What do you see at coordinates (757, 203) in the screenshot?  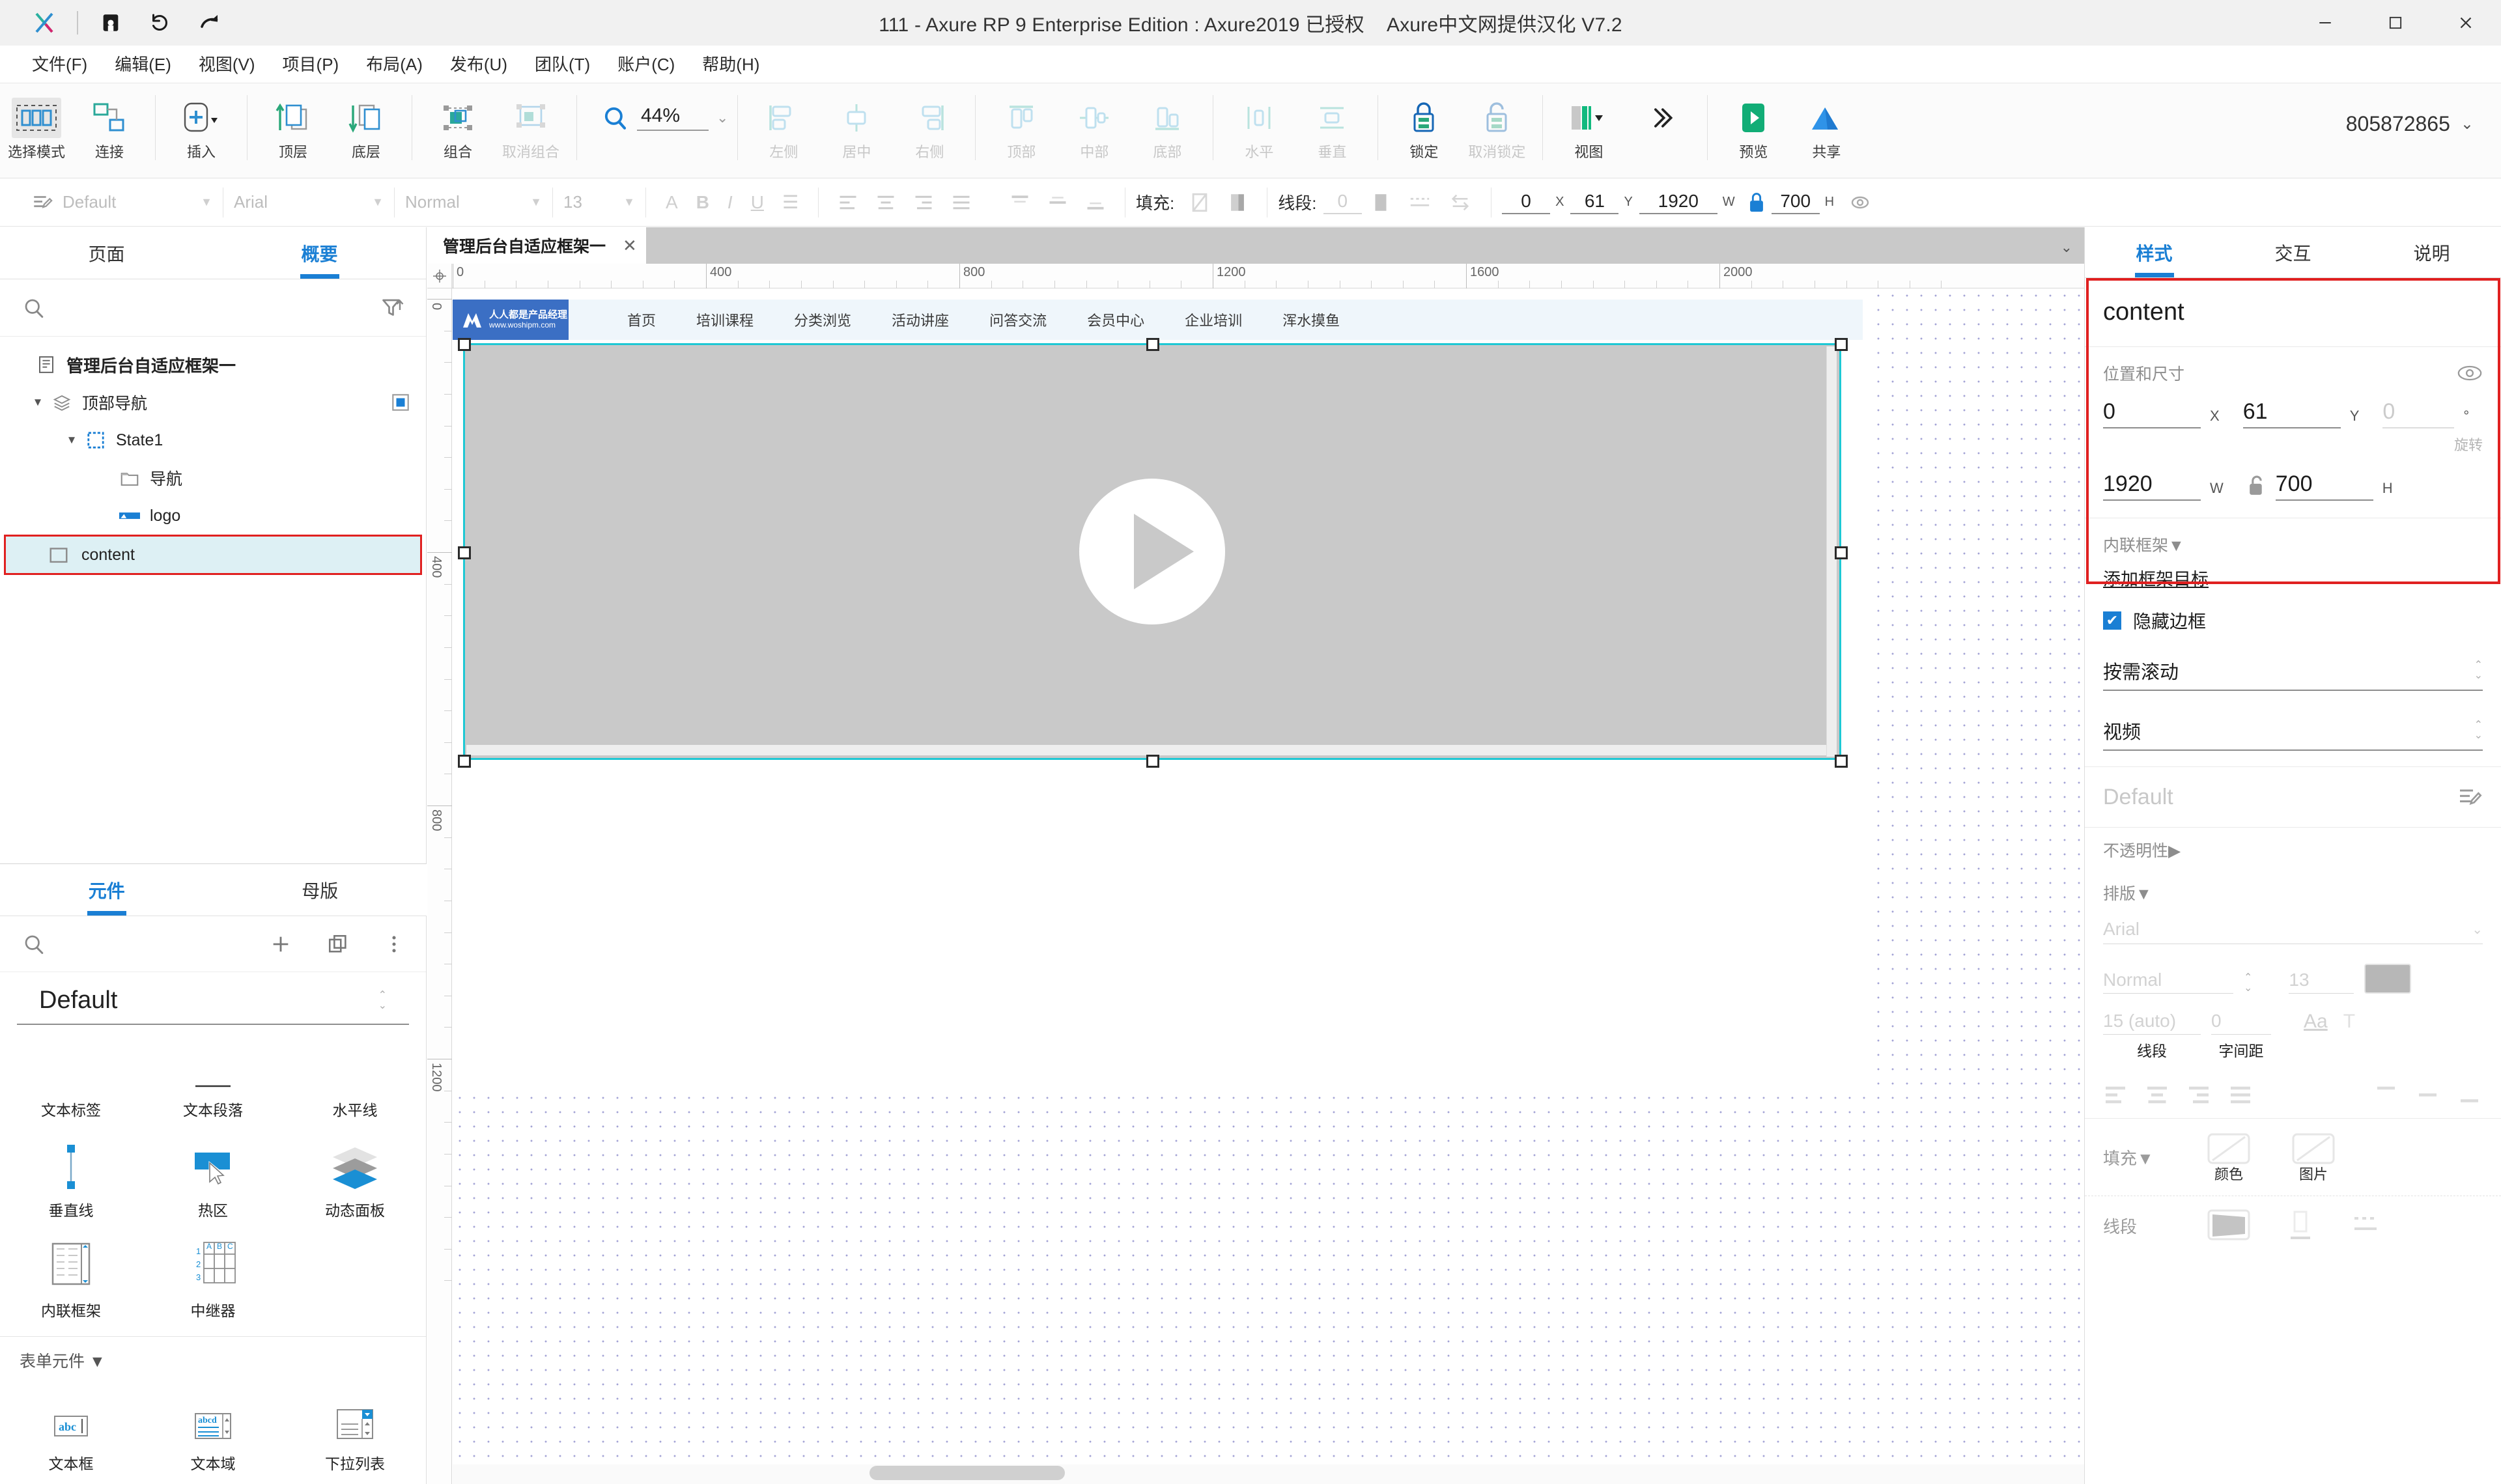 I see `underline-icon: U` at bounding box center [757, 203].